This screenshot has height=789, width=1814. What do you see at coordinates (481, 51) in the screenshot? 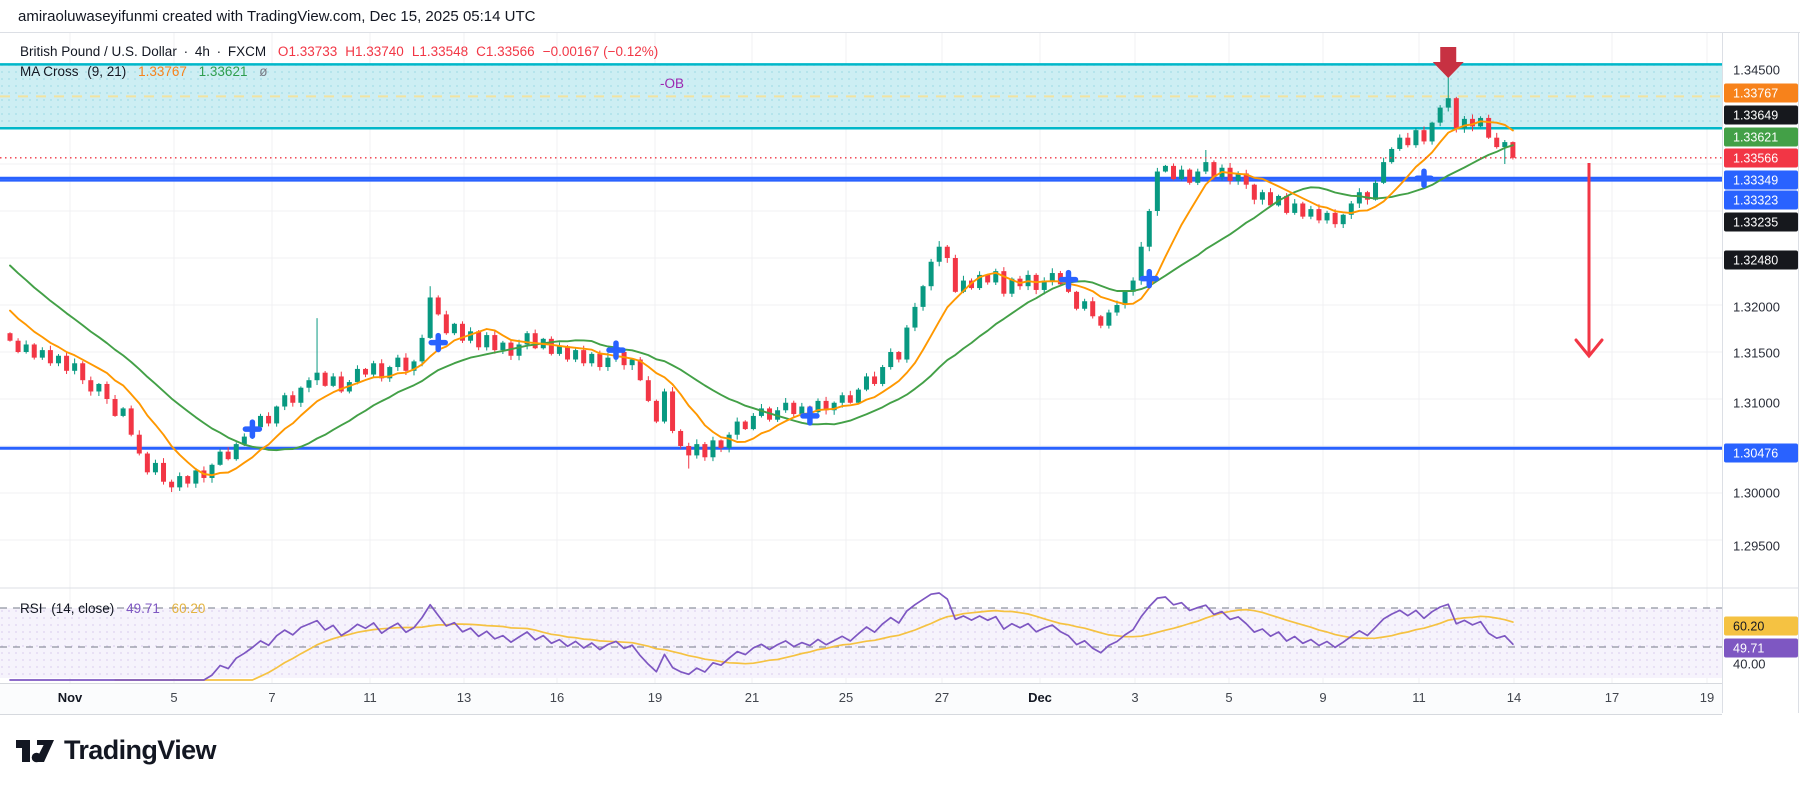
I see `close-key: C` at bounding box center [481, 51].